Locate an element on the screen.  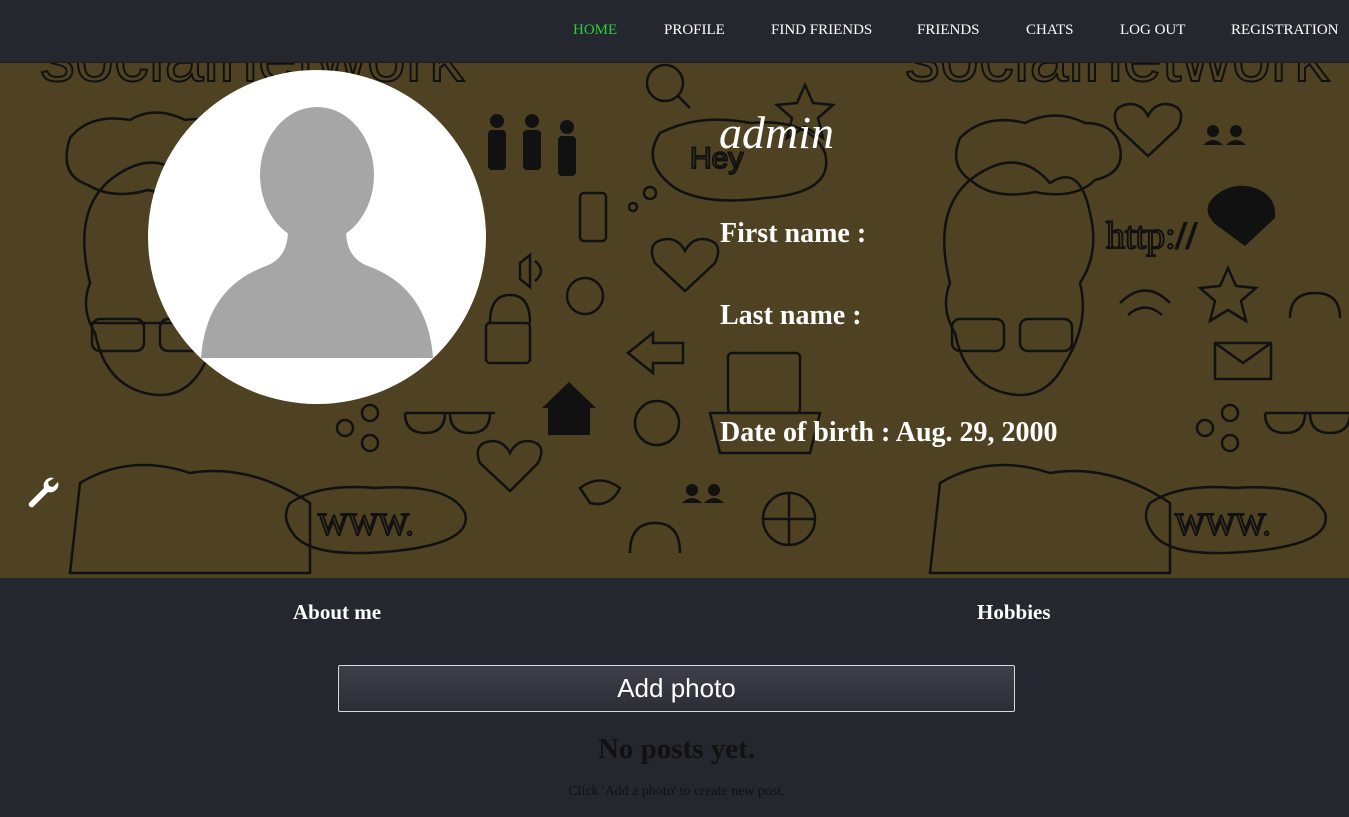
date-of-birth-label: Date of birth : Aug. 29, 2000 is located at coordinates (889, 432).